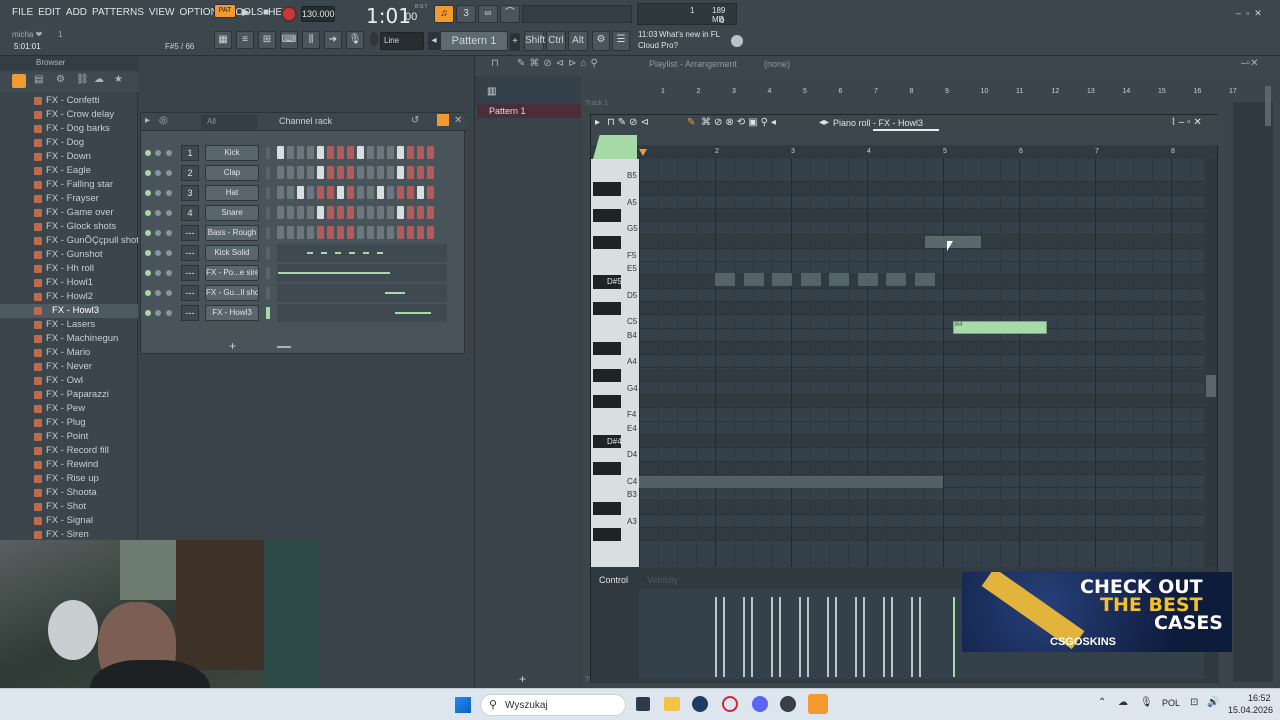 The width and height of the screenshot is (1280, 720). Describe the element at coordinates (190, 173) in the screenshot. I see `channel-number: 2` at that location.